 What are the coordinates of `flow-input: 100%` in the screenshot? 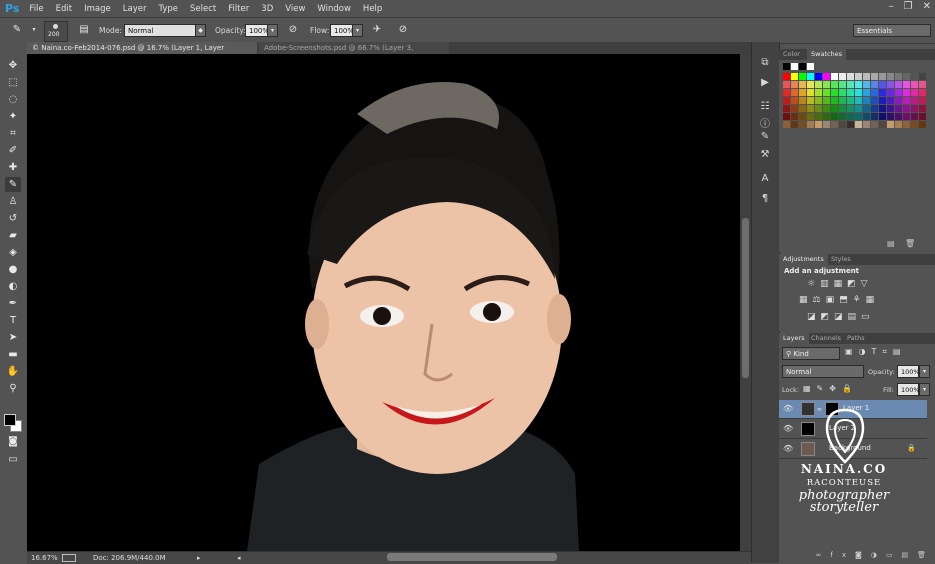 It's located at (342, 30).